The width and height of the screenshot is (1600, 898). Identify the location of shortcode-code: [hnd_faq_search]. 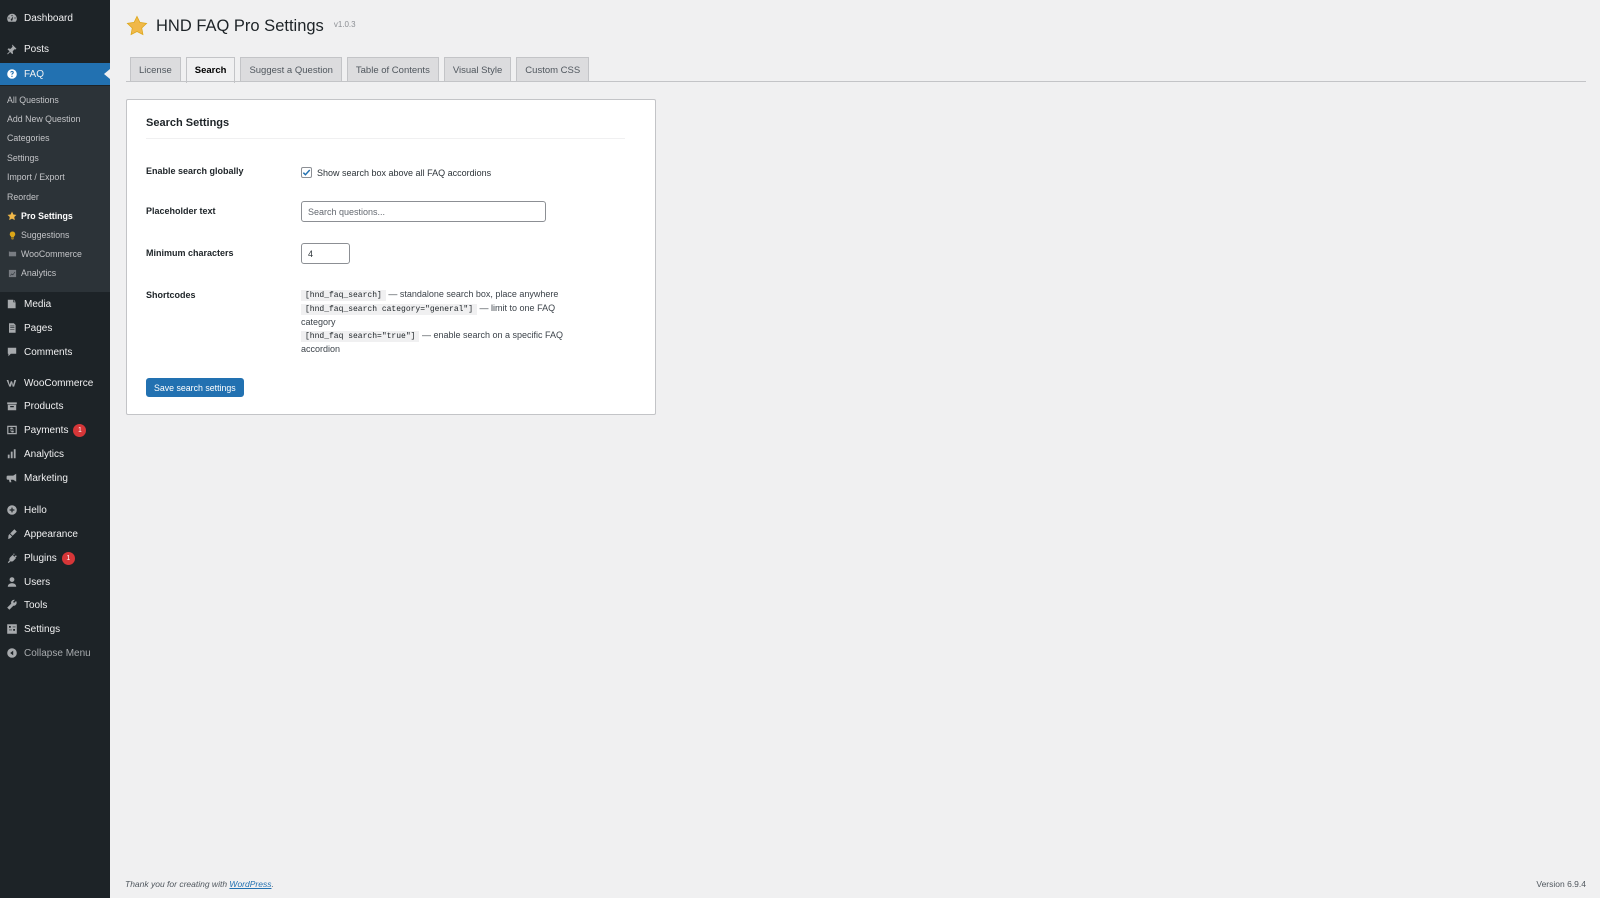
(343, 295).